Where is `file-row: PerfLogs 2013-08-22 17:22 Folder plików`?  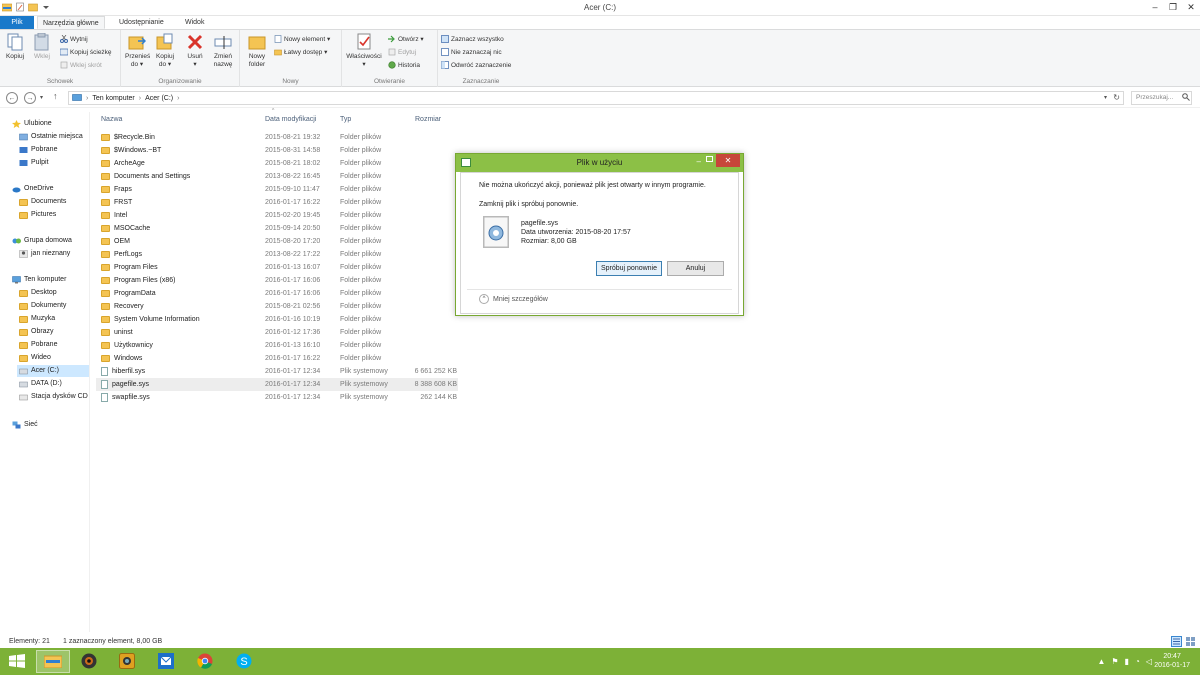
file-row: PerfLogs 2013-08-22 17:22 Folder plików is located at coordinates (277, 254).